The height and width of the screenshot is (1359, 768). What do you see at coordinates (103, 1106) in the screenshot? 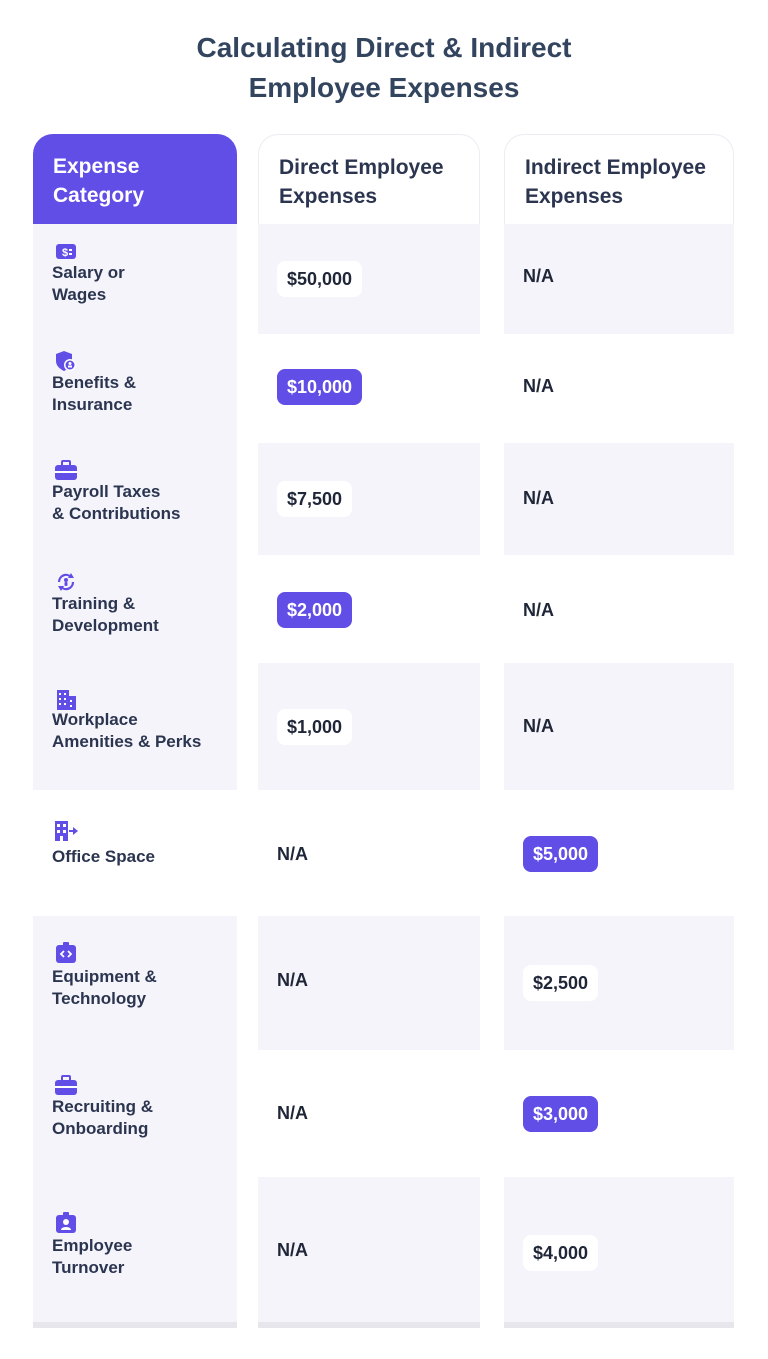
I see `category-label-line: Recruiting &` at bounding box center [103, 1106].